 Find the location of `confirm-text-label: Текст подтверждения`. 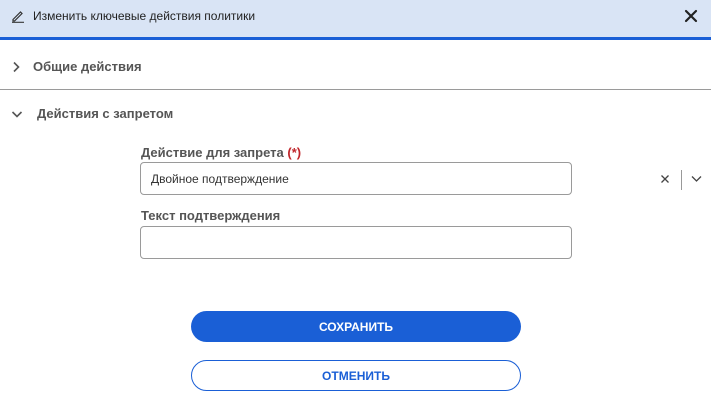

confirm-text-label: Текст подтверждения is located at coordinates (211, 215).